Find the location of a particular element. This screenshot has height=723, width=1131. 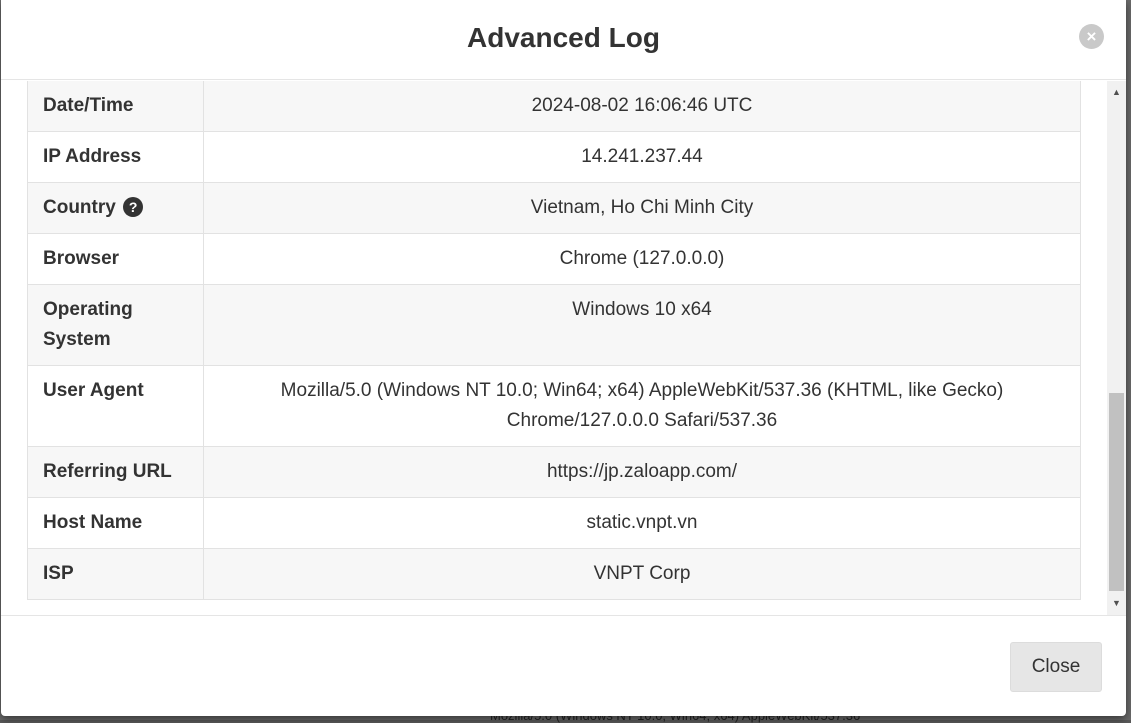

log-row-country: Country ? Vietnam, Ho Chi Minh City is located at coordinates (554, 208).